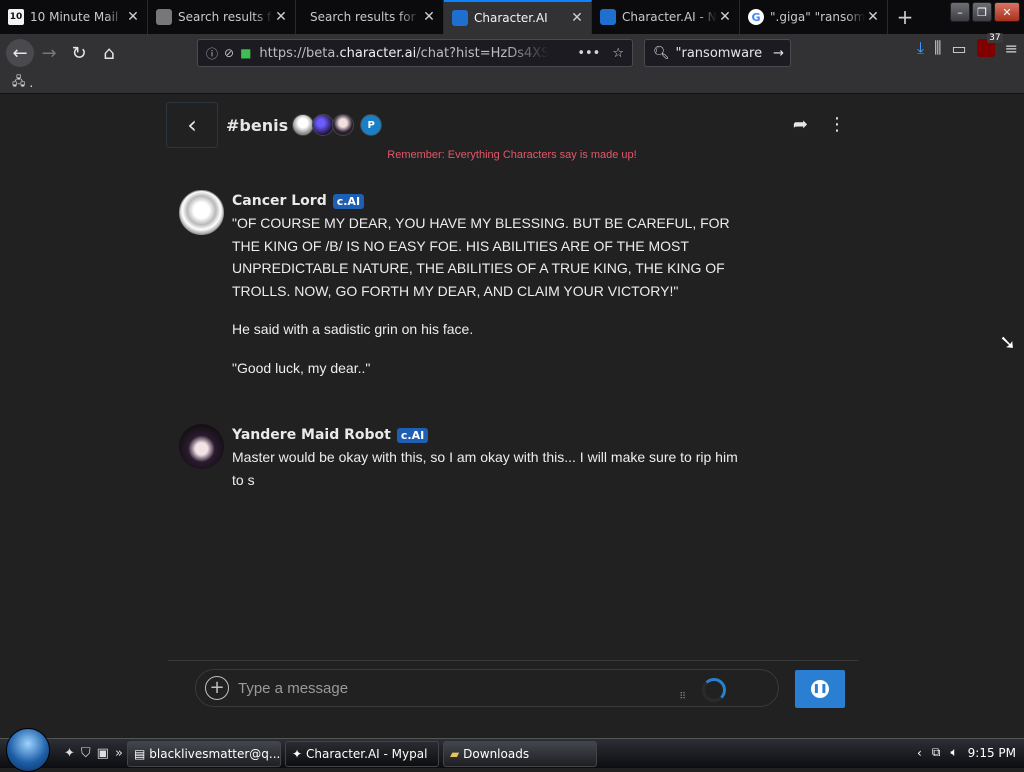  I want to click on search-bar: 🔍︎ "ransomware →, so click(717, 53).